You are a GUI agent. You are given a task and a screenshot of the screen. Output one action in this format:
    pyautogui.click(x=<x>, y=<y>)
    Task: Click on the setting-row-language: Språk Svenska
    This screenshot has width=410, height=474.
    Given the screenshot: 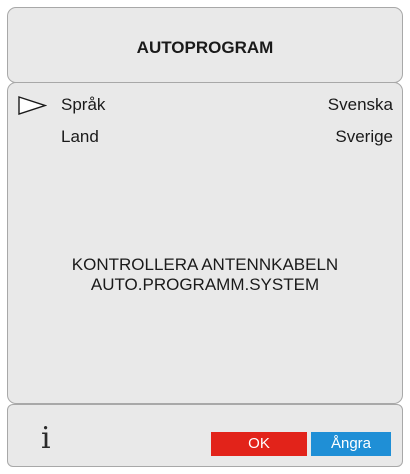 What is the action you would take?
    pyautogui.click(x=205, y=105)
    